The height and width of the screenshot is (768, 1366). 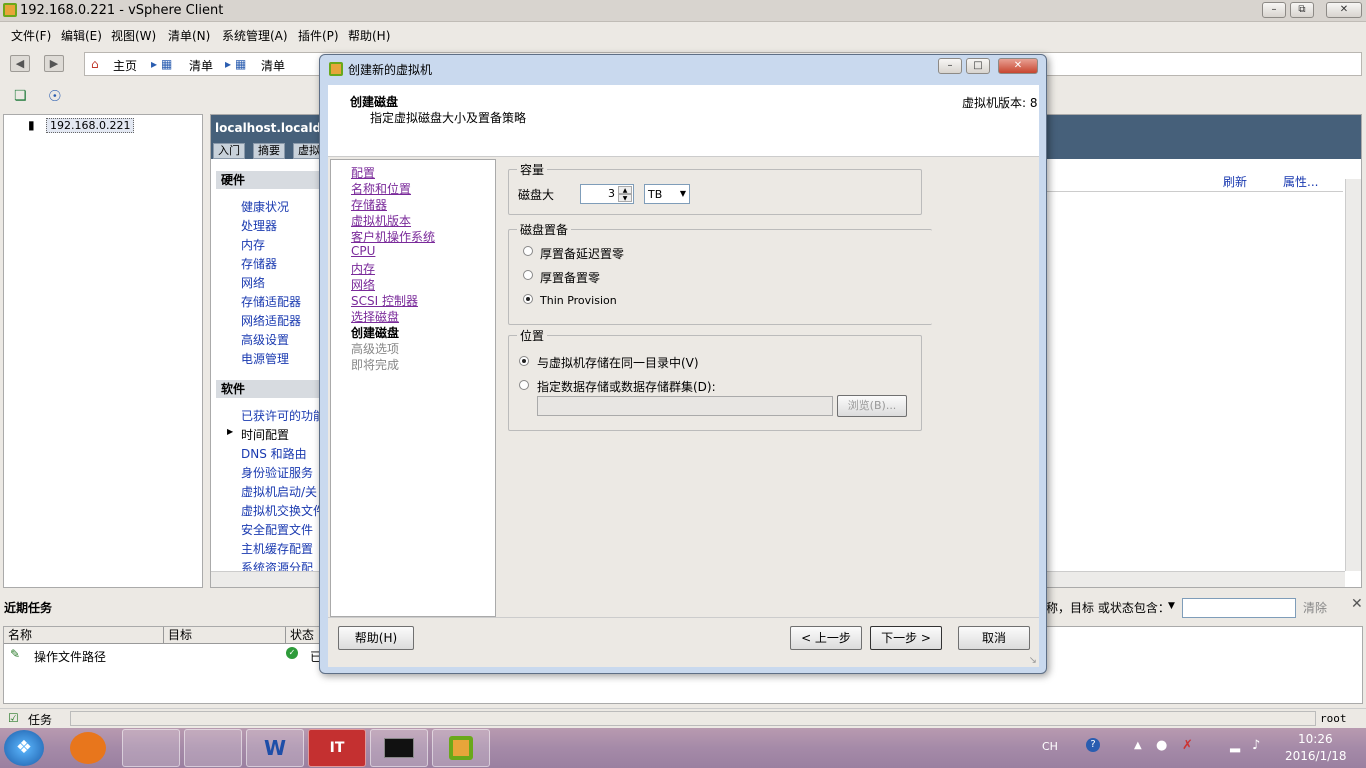 I want to click on step-configuration: 配置, so click(x=363, y=172).